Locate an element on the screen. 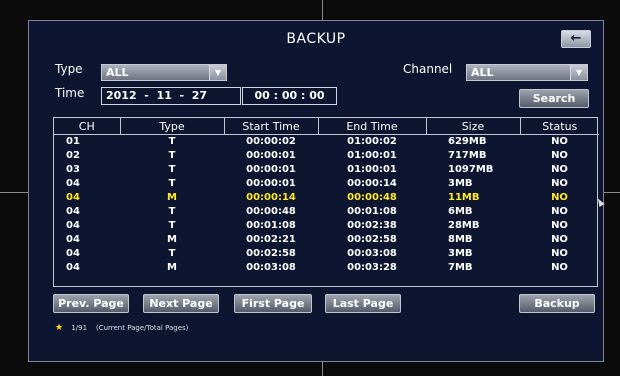  cell-start-time: 00:00:14 is located at coordinates (271, 197).